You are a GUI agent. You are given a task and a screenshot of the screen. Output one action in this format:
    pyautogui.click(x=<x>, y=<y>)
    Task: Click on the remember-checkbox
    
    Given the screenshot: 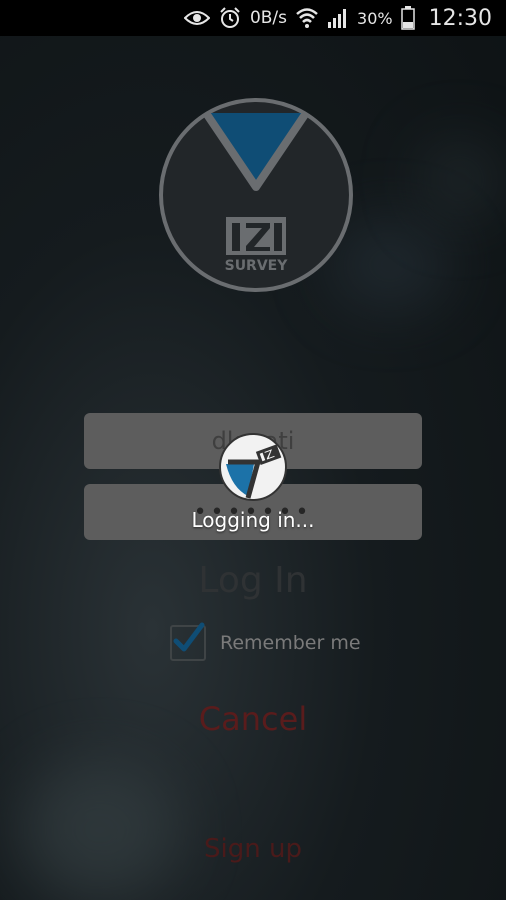 What is the action you would take?
    pyautogui.click(x=188, y=641)
    